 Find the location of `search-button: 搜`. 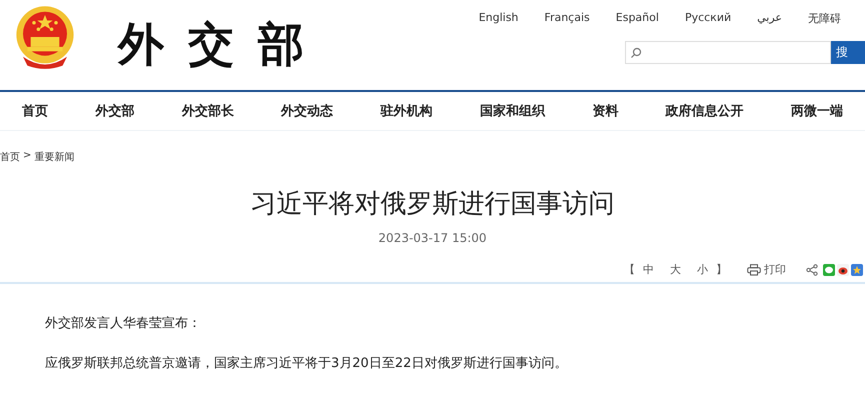

search-button: 搜 is located at coordinates (848, 52).